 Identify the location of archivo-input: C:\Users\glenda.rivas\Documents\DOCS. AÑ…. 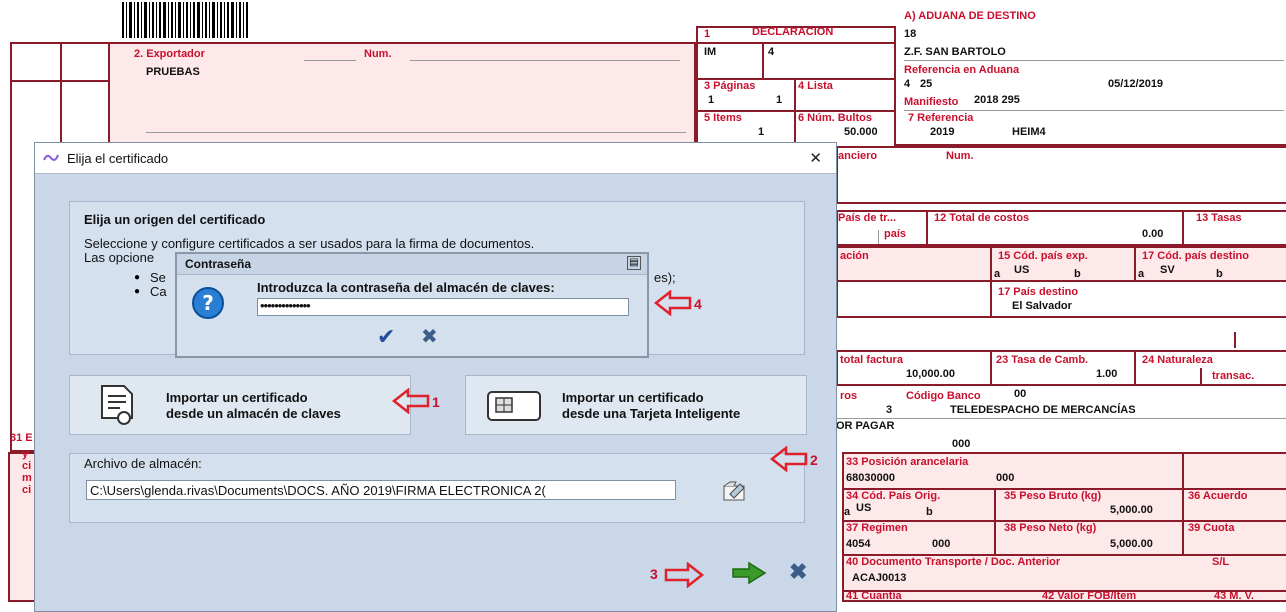
(381, 490).